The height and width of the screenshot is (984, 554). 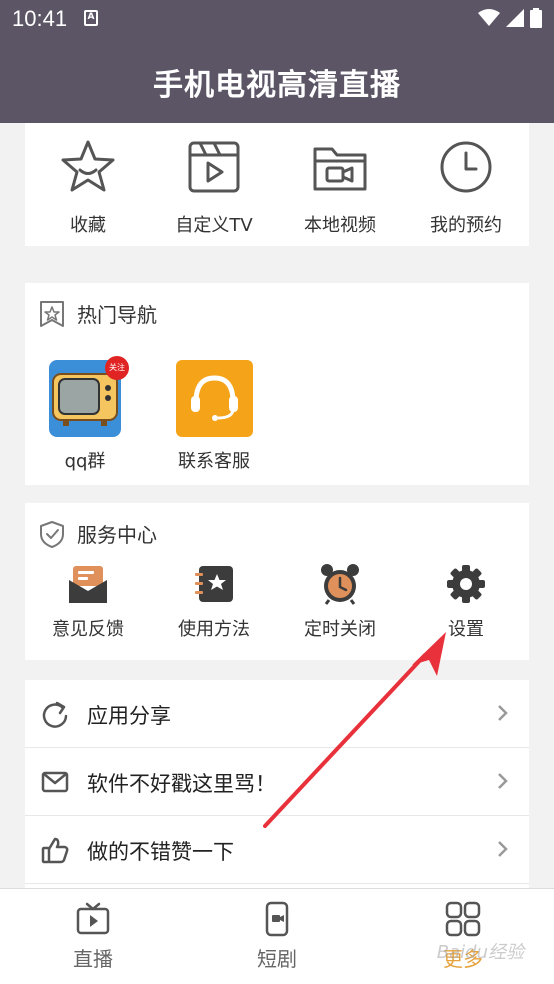 I want to click on settings-label: 设置, so click(x=466, y=629).